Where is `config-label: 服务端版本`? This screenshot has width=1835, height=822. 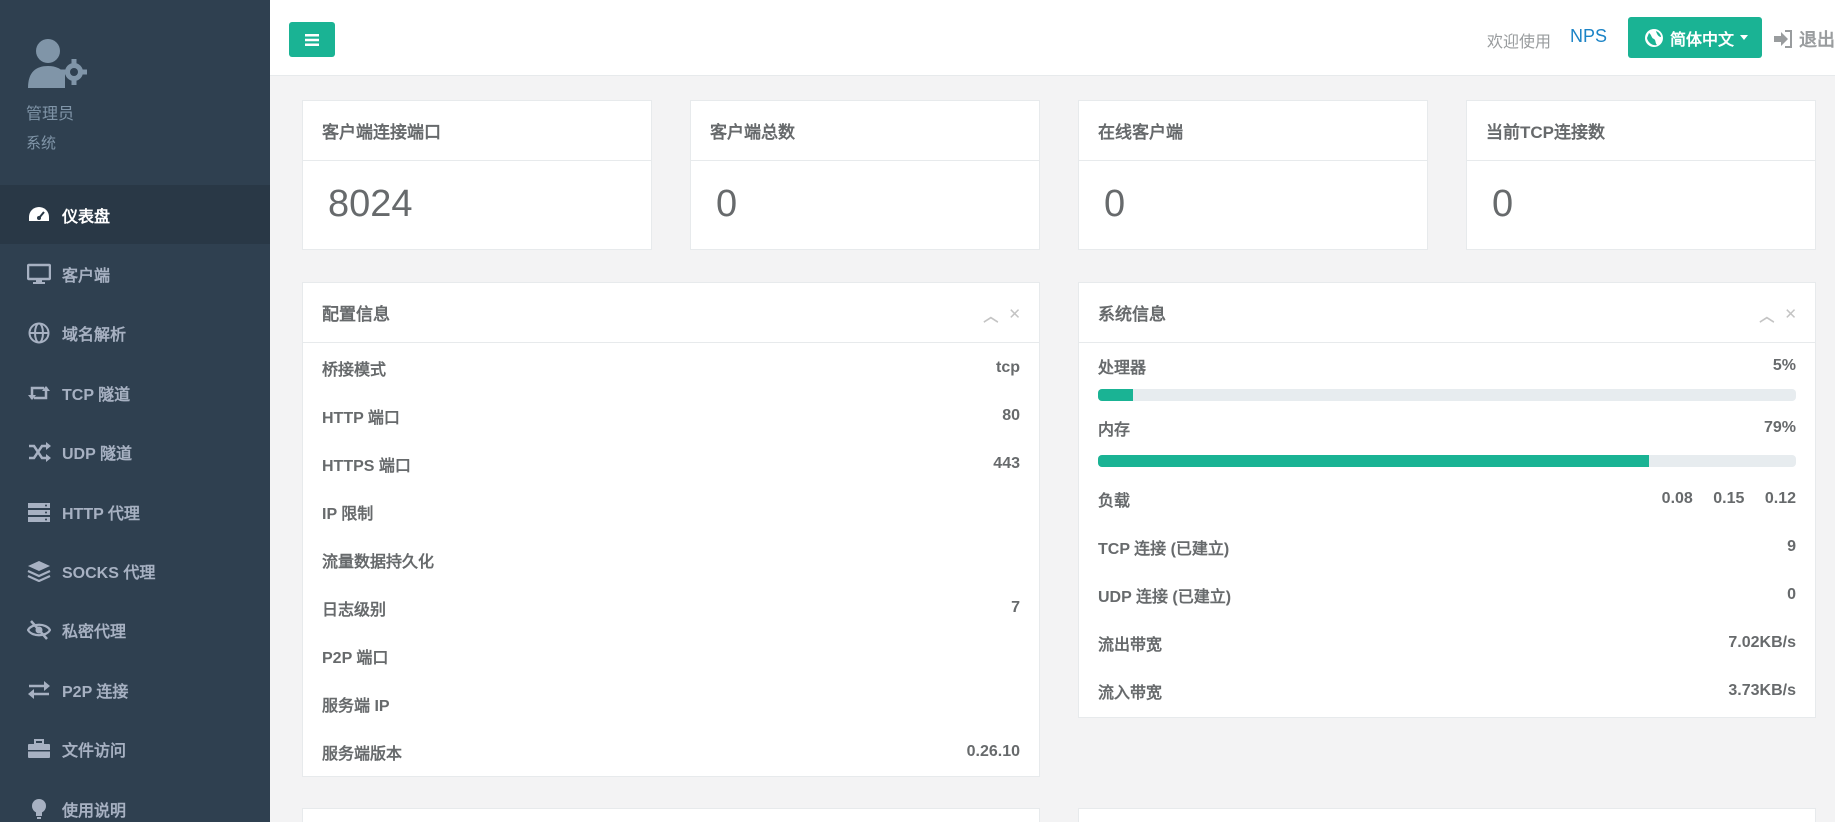
config-label: 服务端版本 is located at coordinates (362, 754).